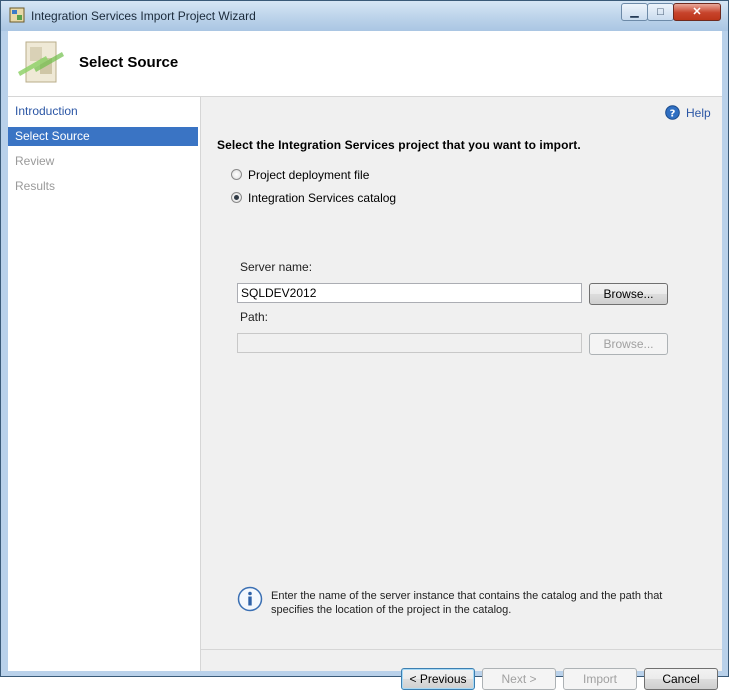 This screenshot has height=690, width=729. What do you see at coordinates (103, 136) in the screenshot?
I see `nav-item-select-source: Select Source` at bounding box center [103, 136].